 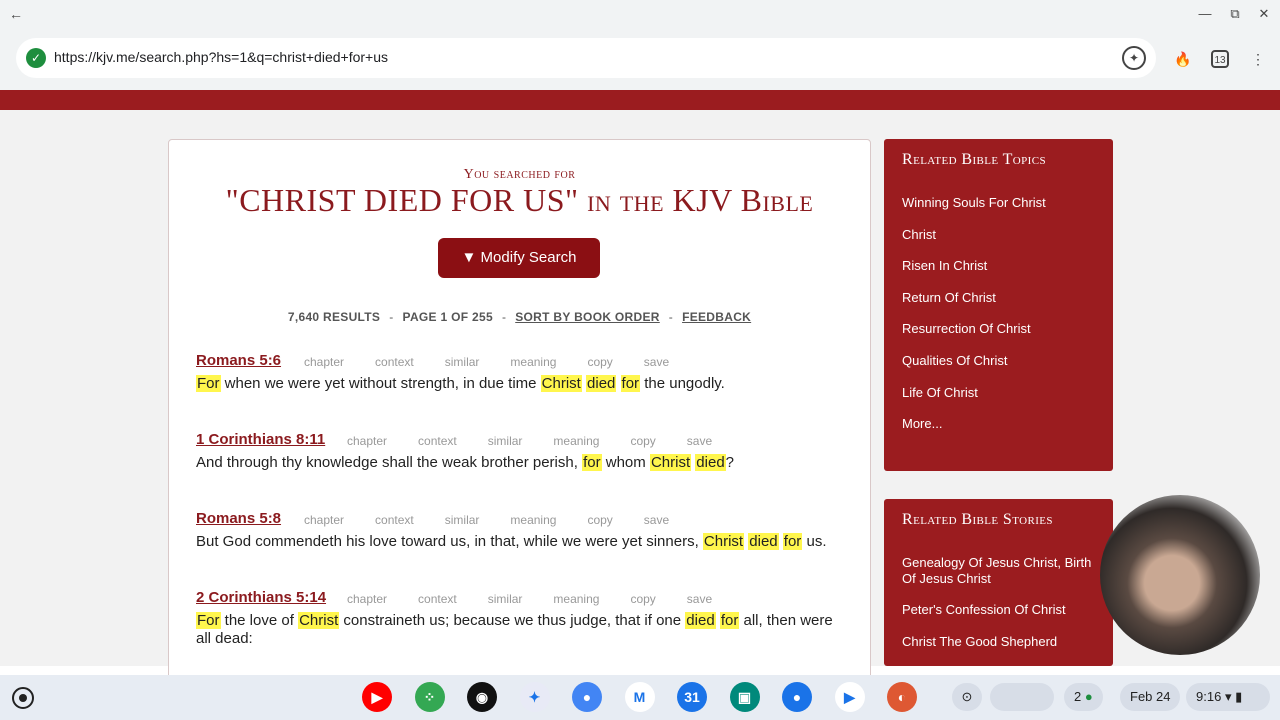 What do you see at coordinates (1264, 14) in the screenshot?
I see `close-icon: ✕` at bounding box center [1264, 14].